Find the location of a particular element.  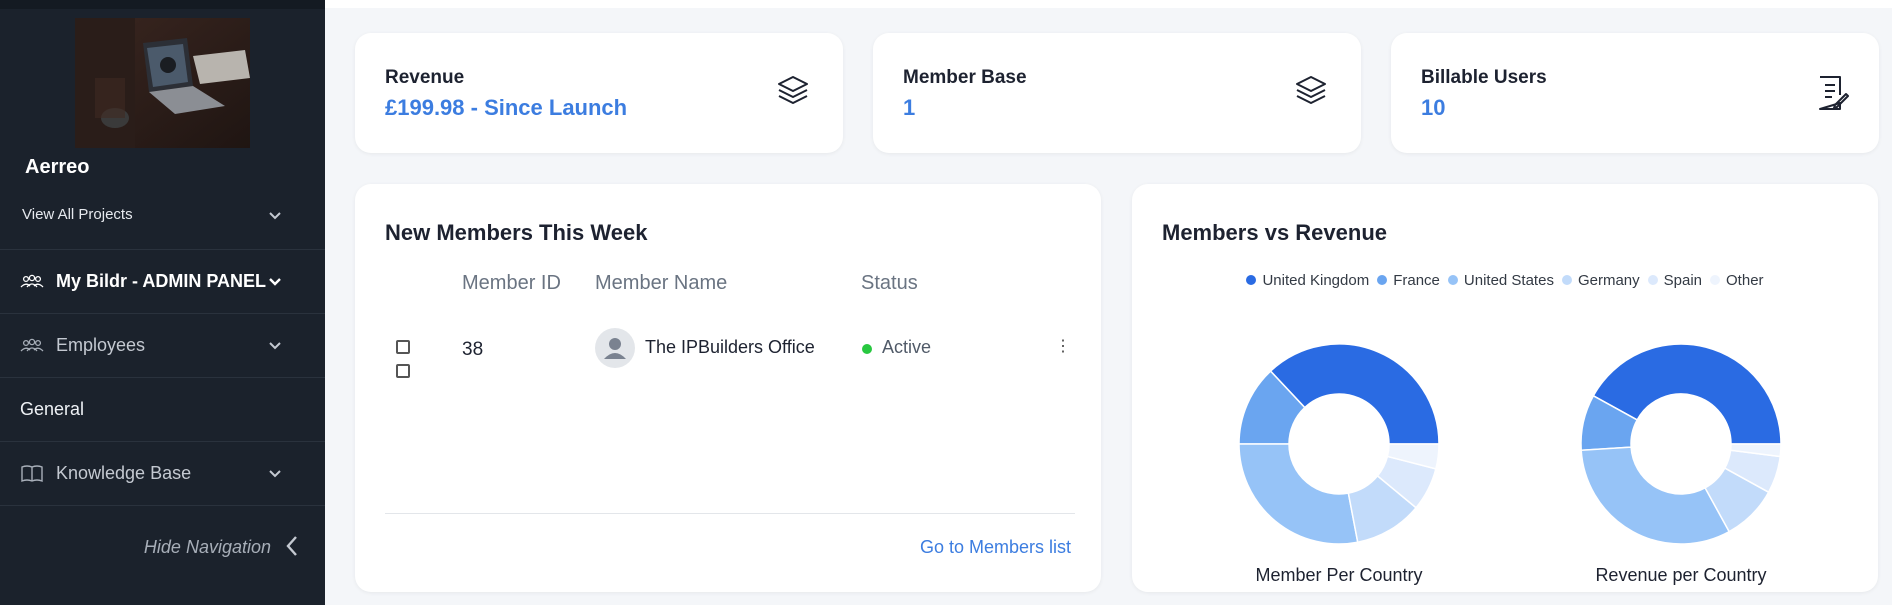

legend-item: United Kingdom is located at coordinates (1307, 280).